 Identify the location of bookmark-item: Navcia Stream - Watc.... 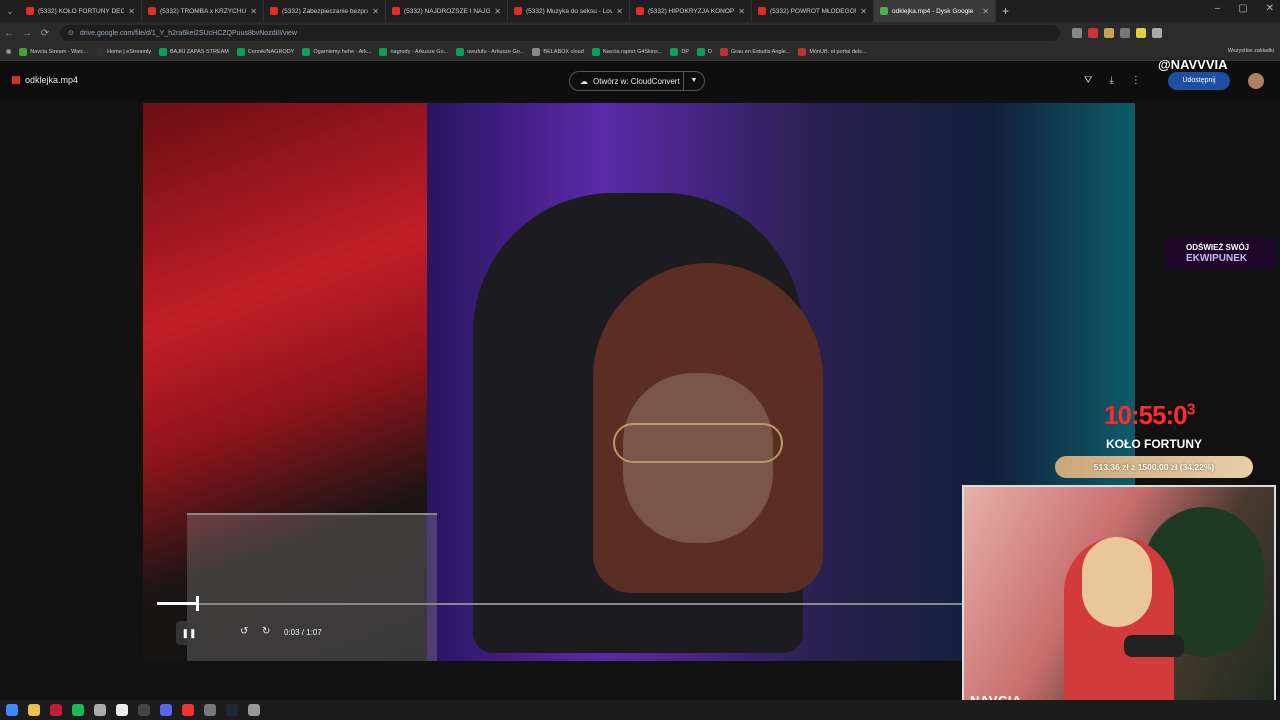
(53, 52).